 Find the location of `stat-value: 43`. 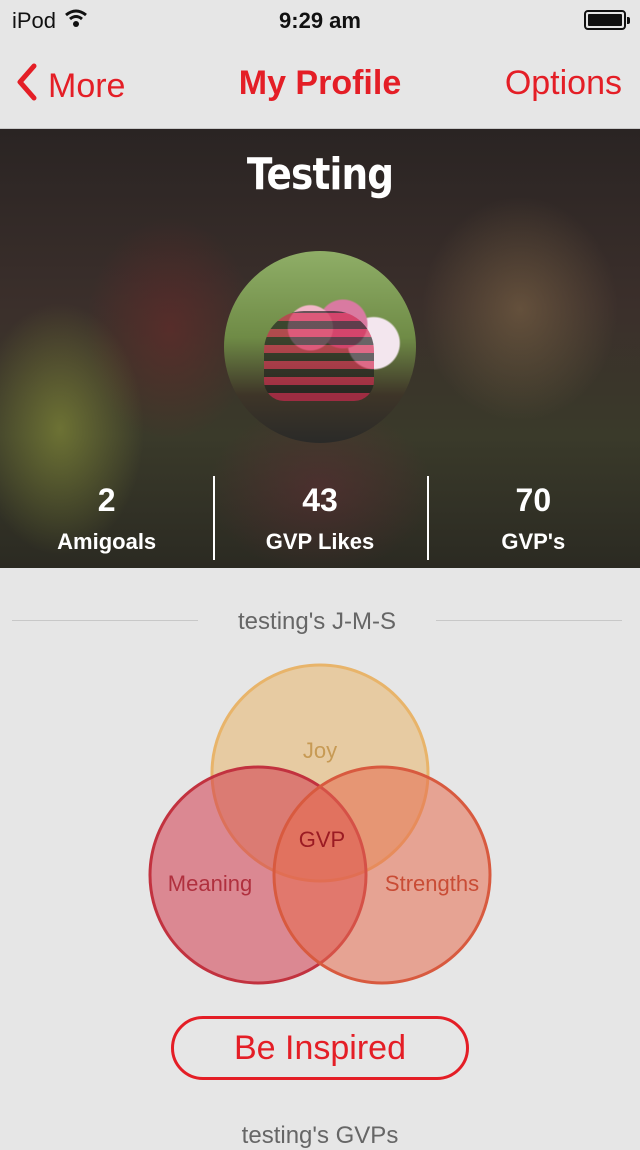

stat-value: 43 is located at coordinates (320, 500).